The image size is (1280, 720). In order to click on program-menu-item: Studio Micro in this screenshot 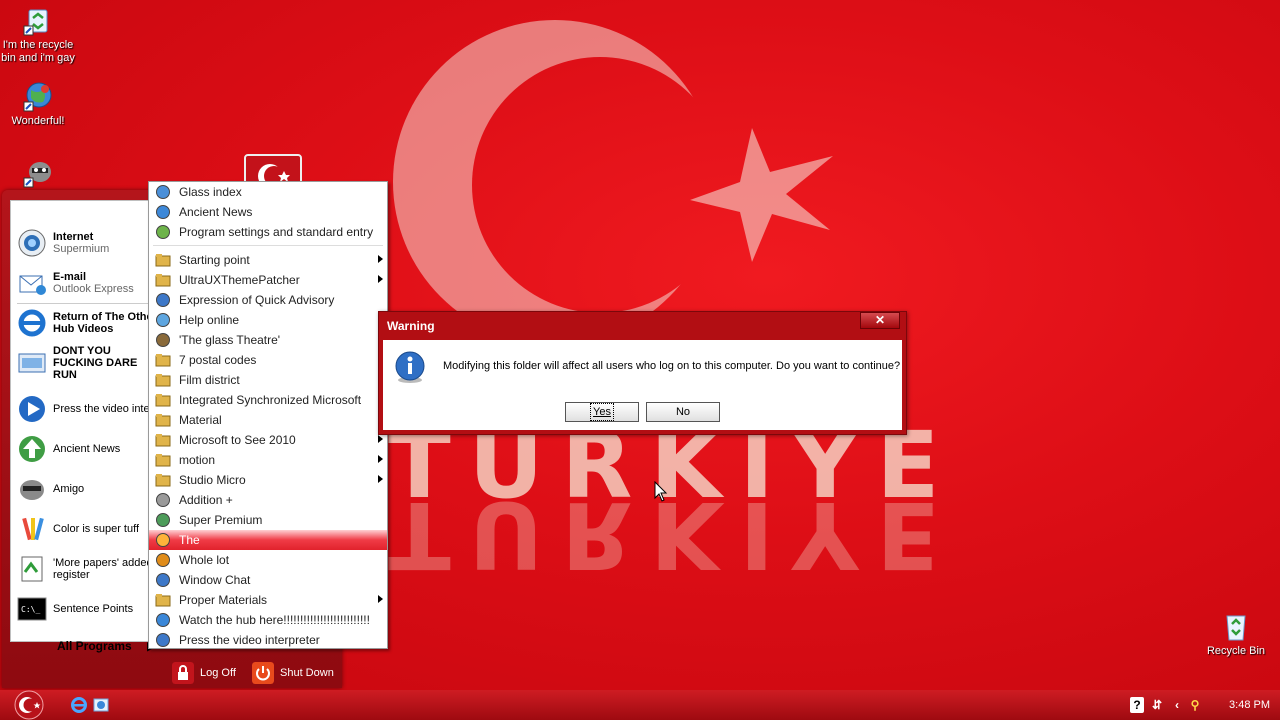, I will do `click(268, 480)`.